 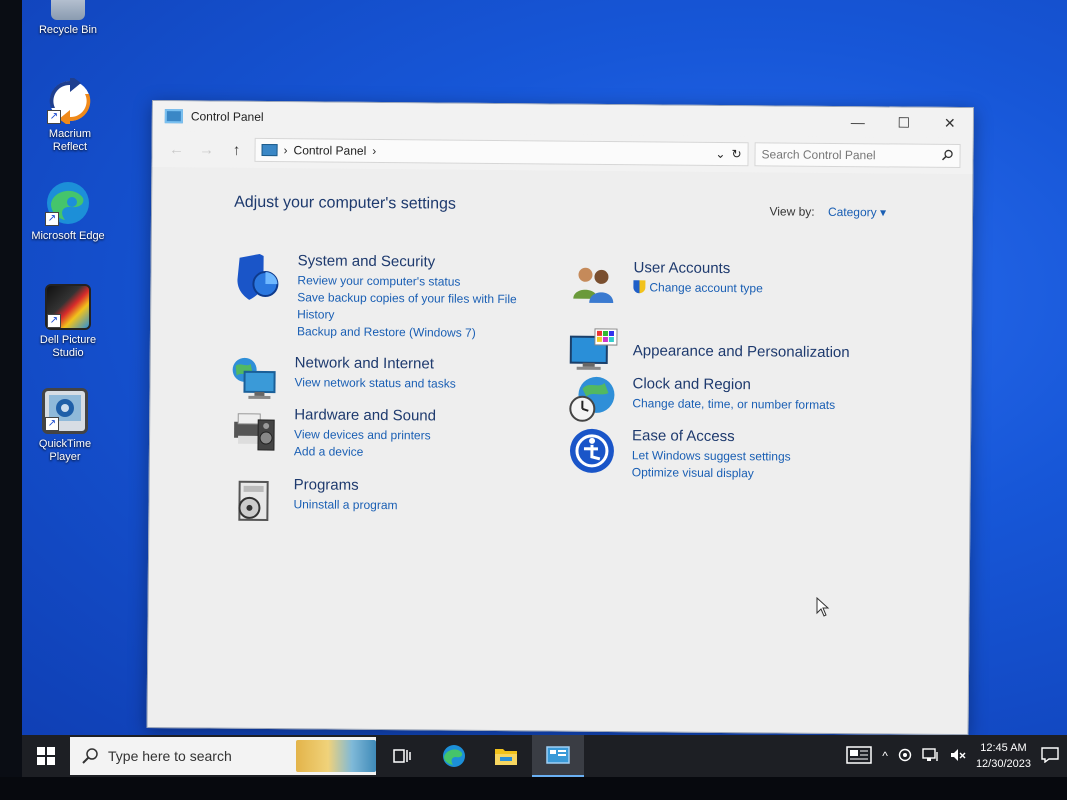 I want to click on address-field: › Control Panel › ⌄ ↻, so click(x=501, y=152).